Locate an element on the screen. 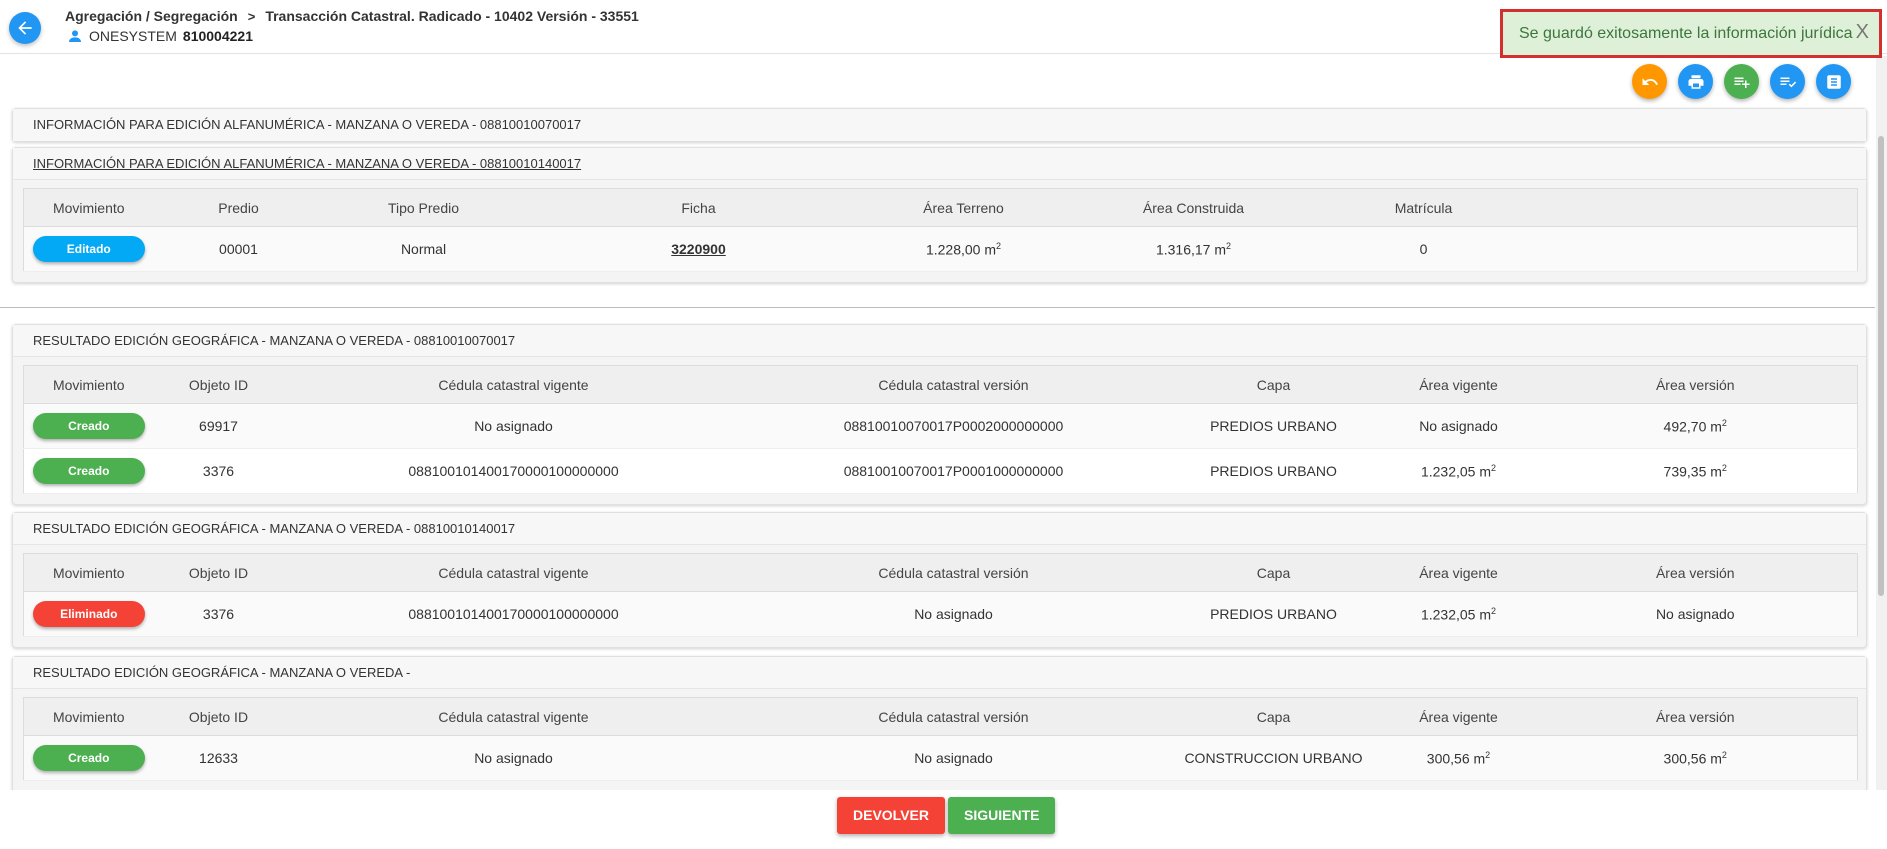  page-scrollbar is located at coordinates (1881, 423).